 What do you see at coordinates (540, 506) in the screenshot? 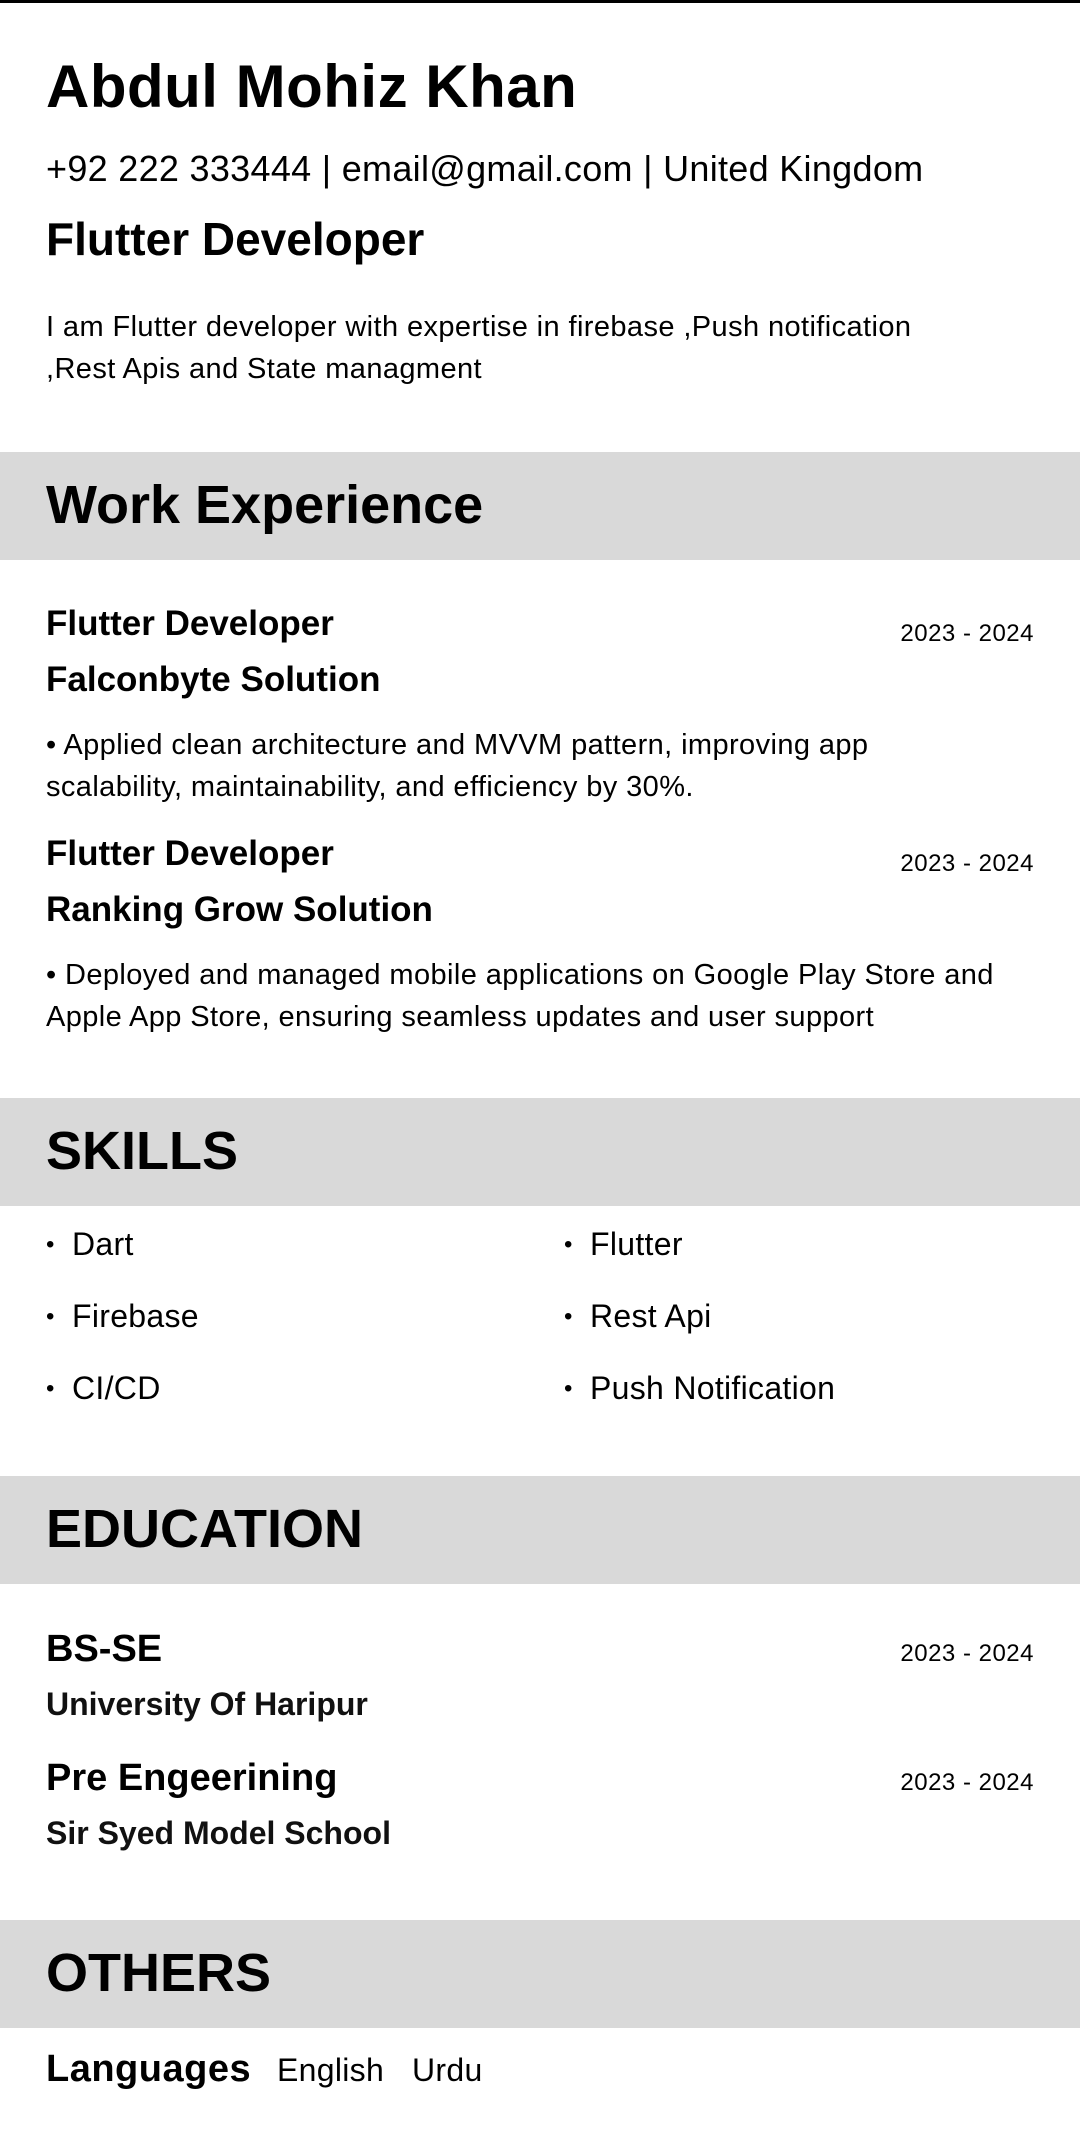
I see `work-experience-header: Work Experience` at bounding box center [540, 506].